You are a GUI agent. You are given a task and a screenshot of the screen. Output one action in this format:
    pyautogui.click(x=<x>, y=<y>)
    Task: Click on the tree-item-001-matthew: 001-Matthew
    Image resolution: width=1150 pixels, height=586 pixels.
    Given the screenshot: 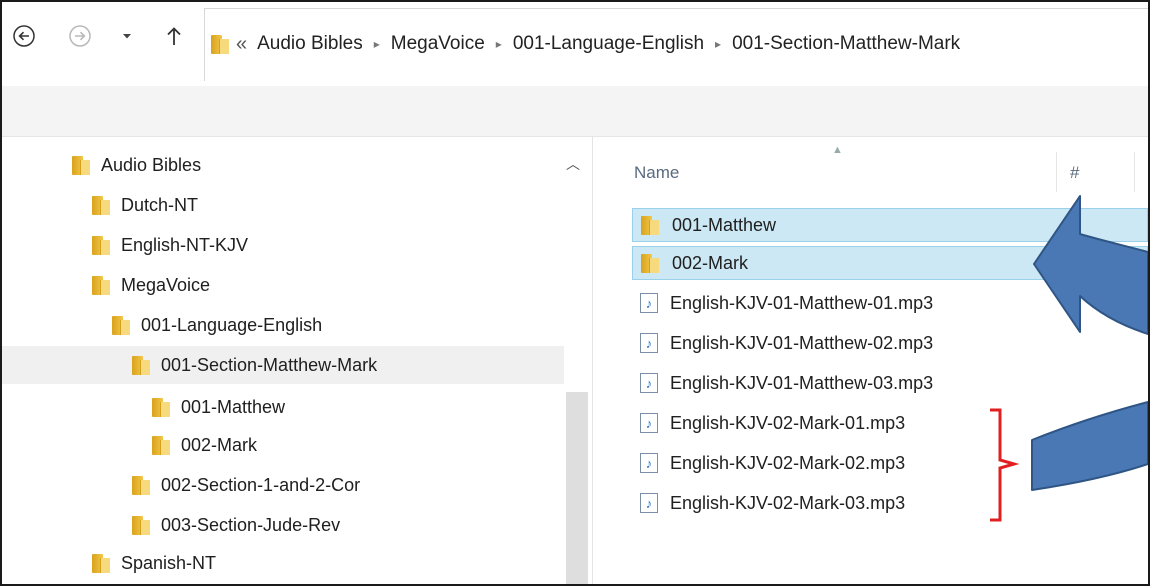 What is the action you would take?
    pyautogui.click(x=218, y=407)
    